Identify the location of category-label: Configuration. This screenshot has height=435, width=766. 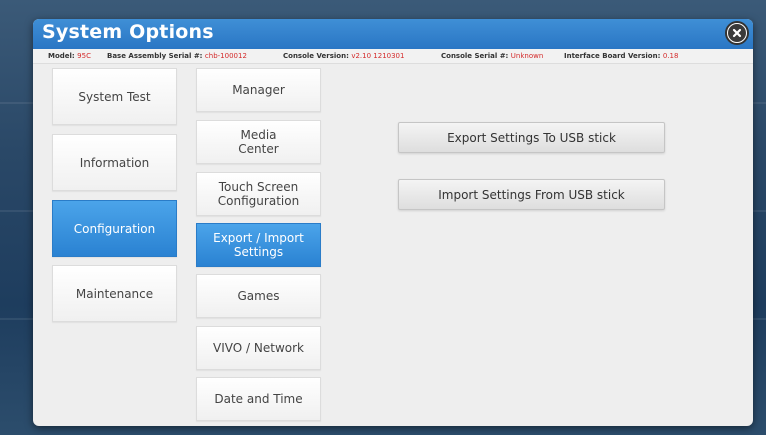
(114, 228).